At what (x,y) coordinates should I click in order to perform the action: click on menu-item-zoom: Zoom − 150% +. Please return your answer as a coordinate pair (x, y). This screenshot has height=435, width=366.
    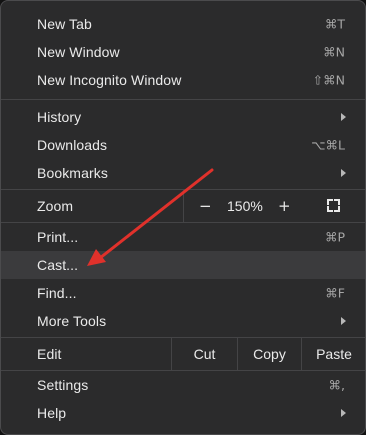
    Looking at the image, I should click on (183, 206).